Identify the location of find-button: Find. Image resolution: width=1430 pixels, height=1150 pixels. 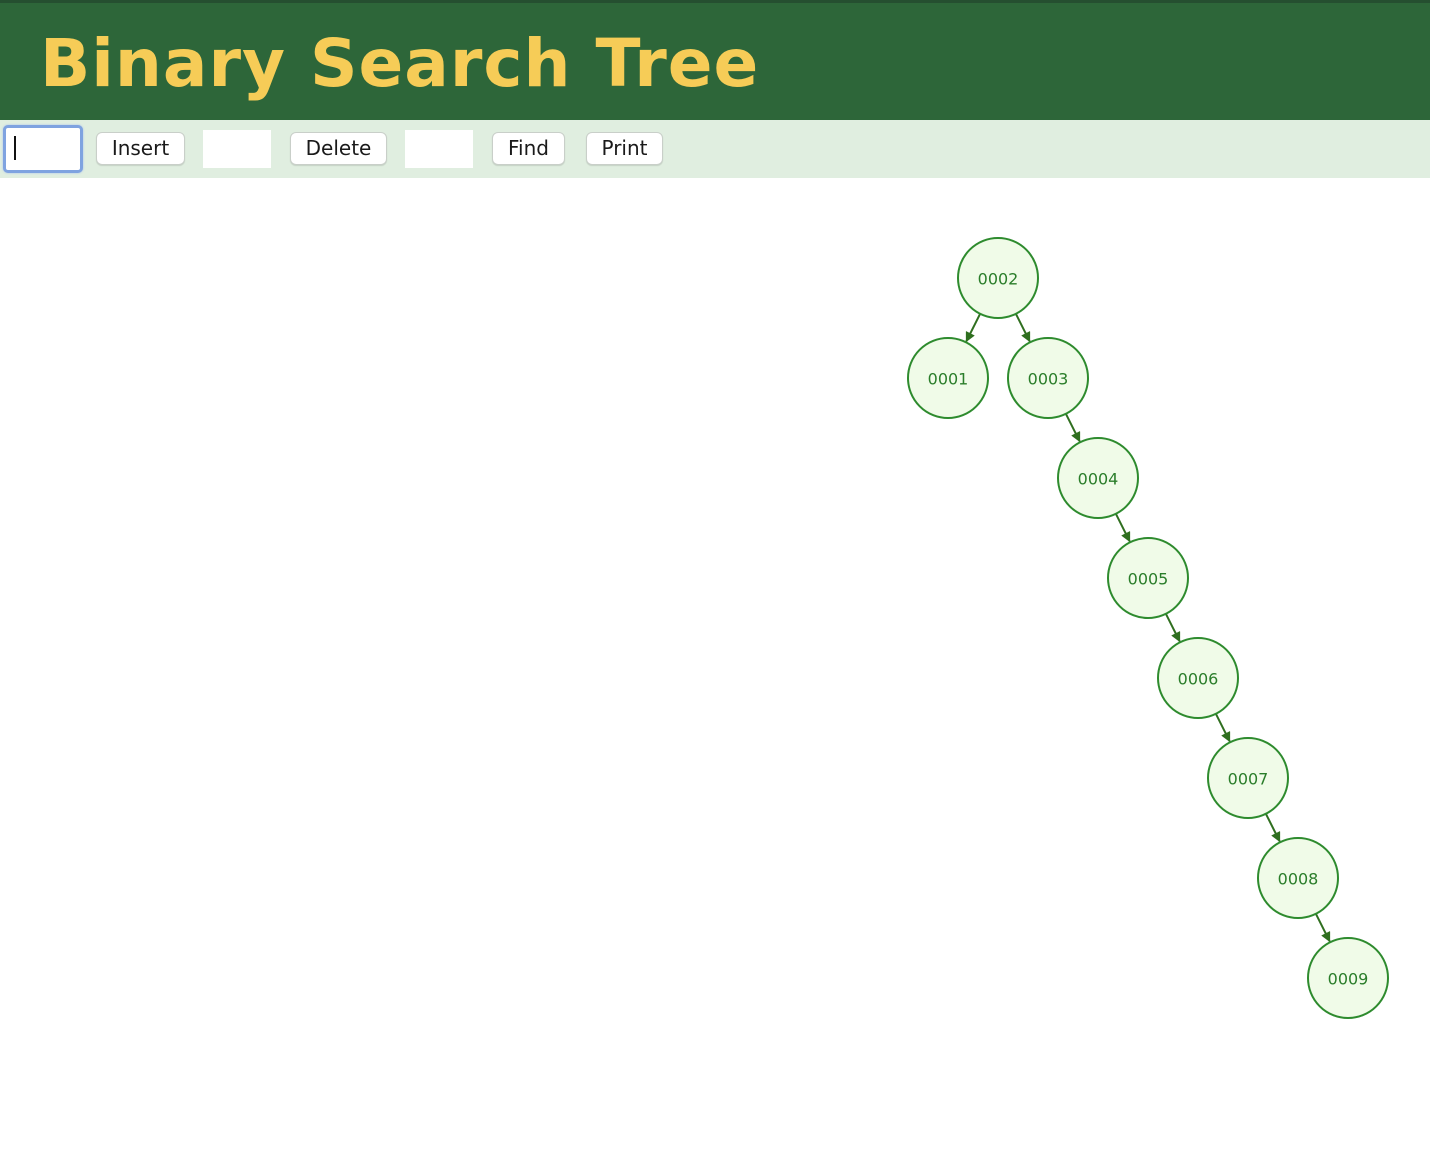
(528, 148).